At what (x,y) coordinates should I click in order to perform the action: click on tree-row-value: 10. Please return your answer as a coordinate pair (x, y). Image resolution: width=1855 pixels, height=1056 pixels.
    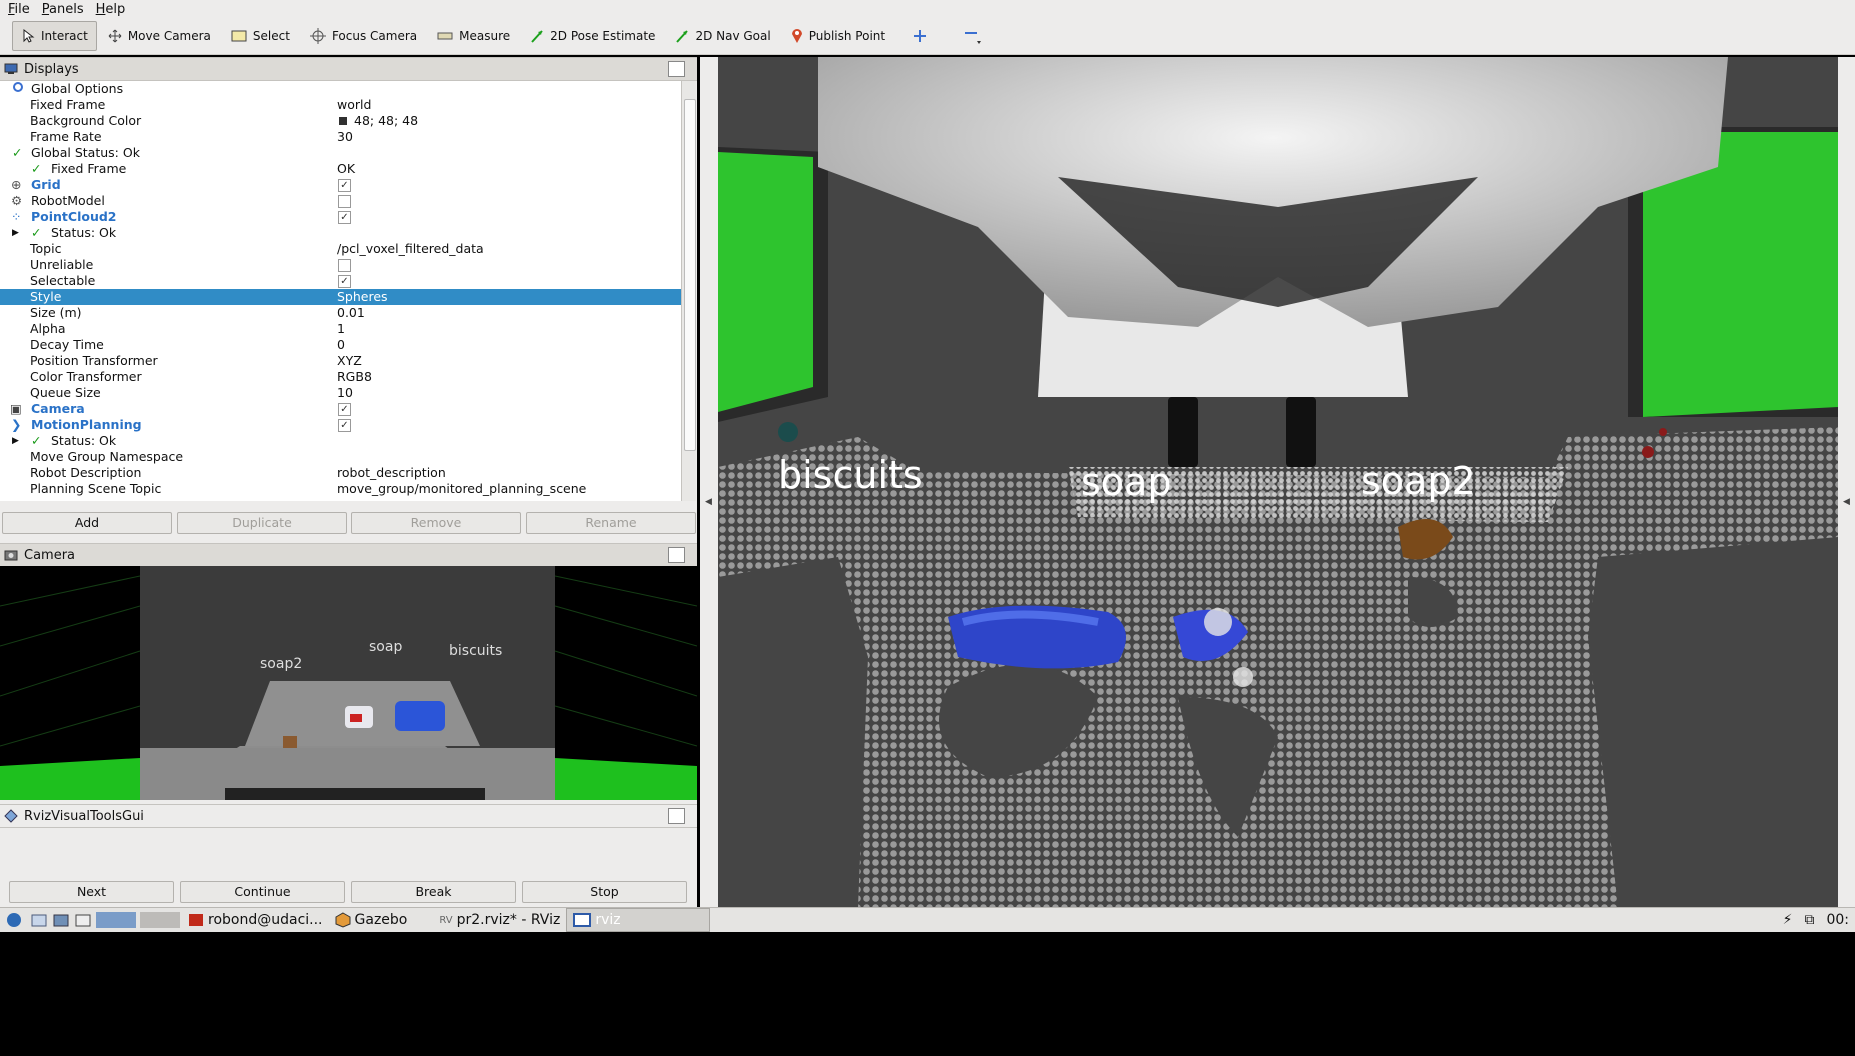
    Looking at the image, I should click on (345, 393).